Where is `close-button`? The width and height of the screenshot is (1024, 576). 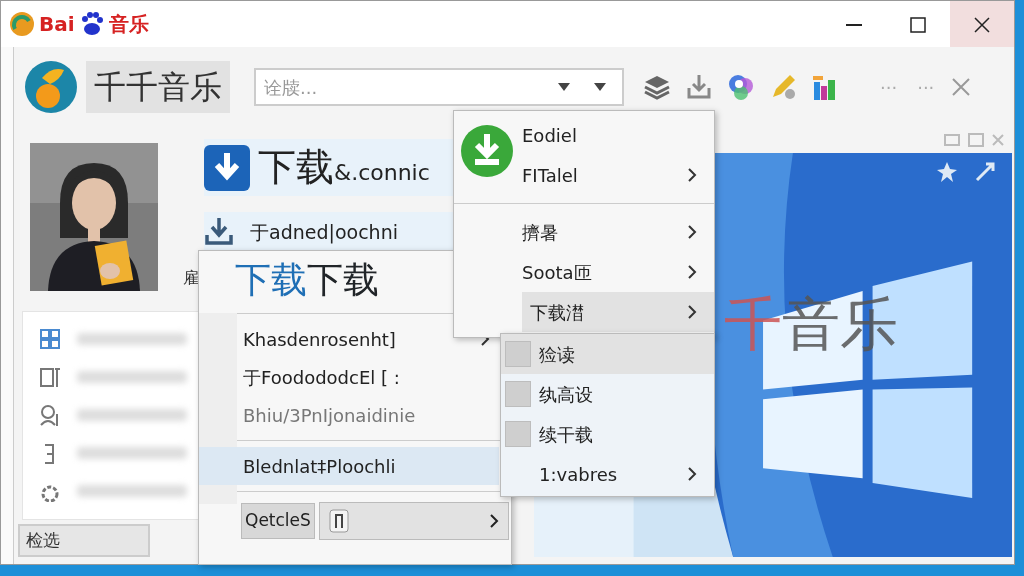
close-button is located at coordinates (982, 24).